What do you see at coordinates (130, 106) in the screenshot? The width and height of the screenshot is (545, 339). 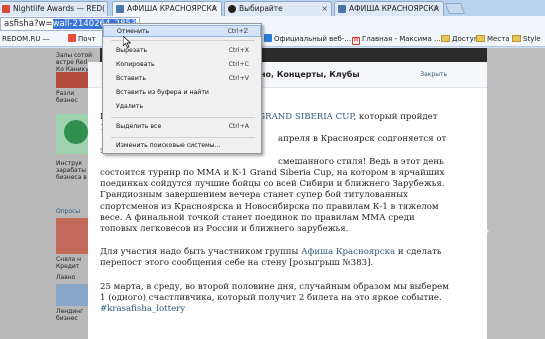 I see `menu-item-label: Удалить` at bounding box center [130, 106].